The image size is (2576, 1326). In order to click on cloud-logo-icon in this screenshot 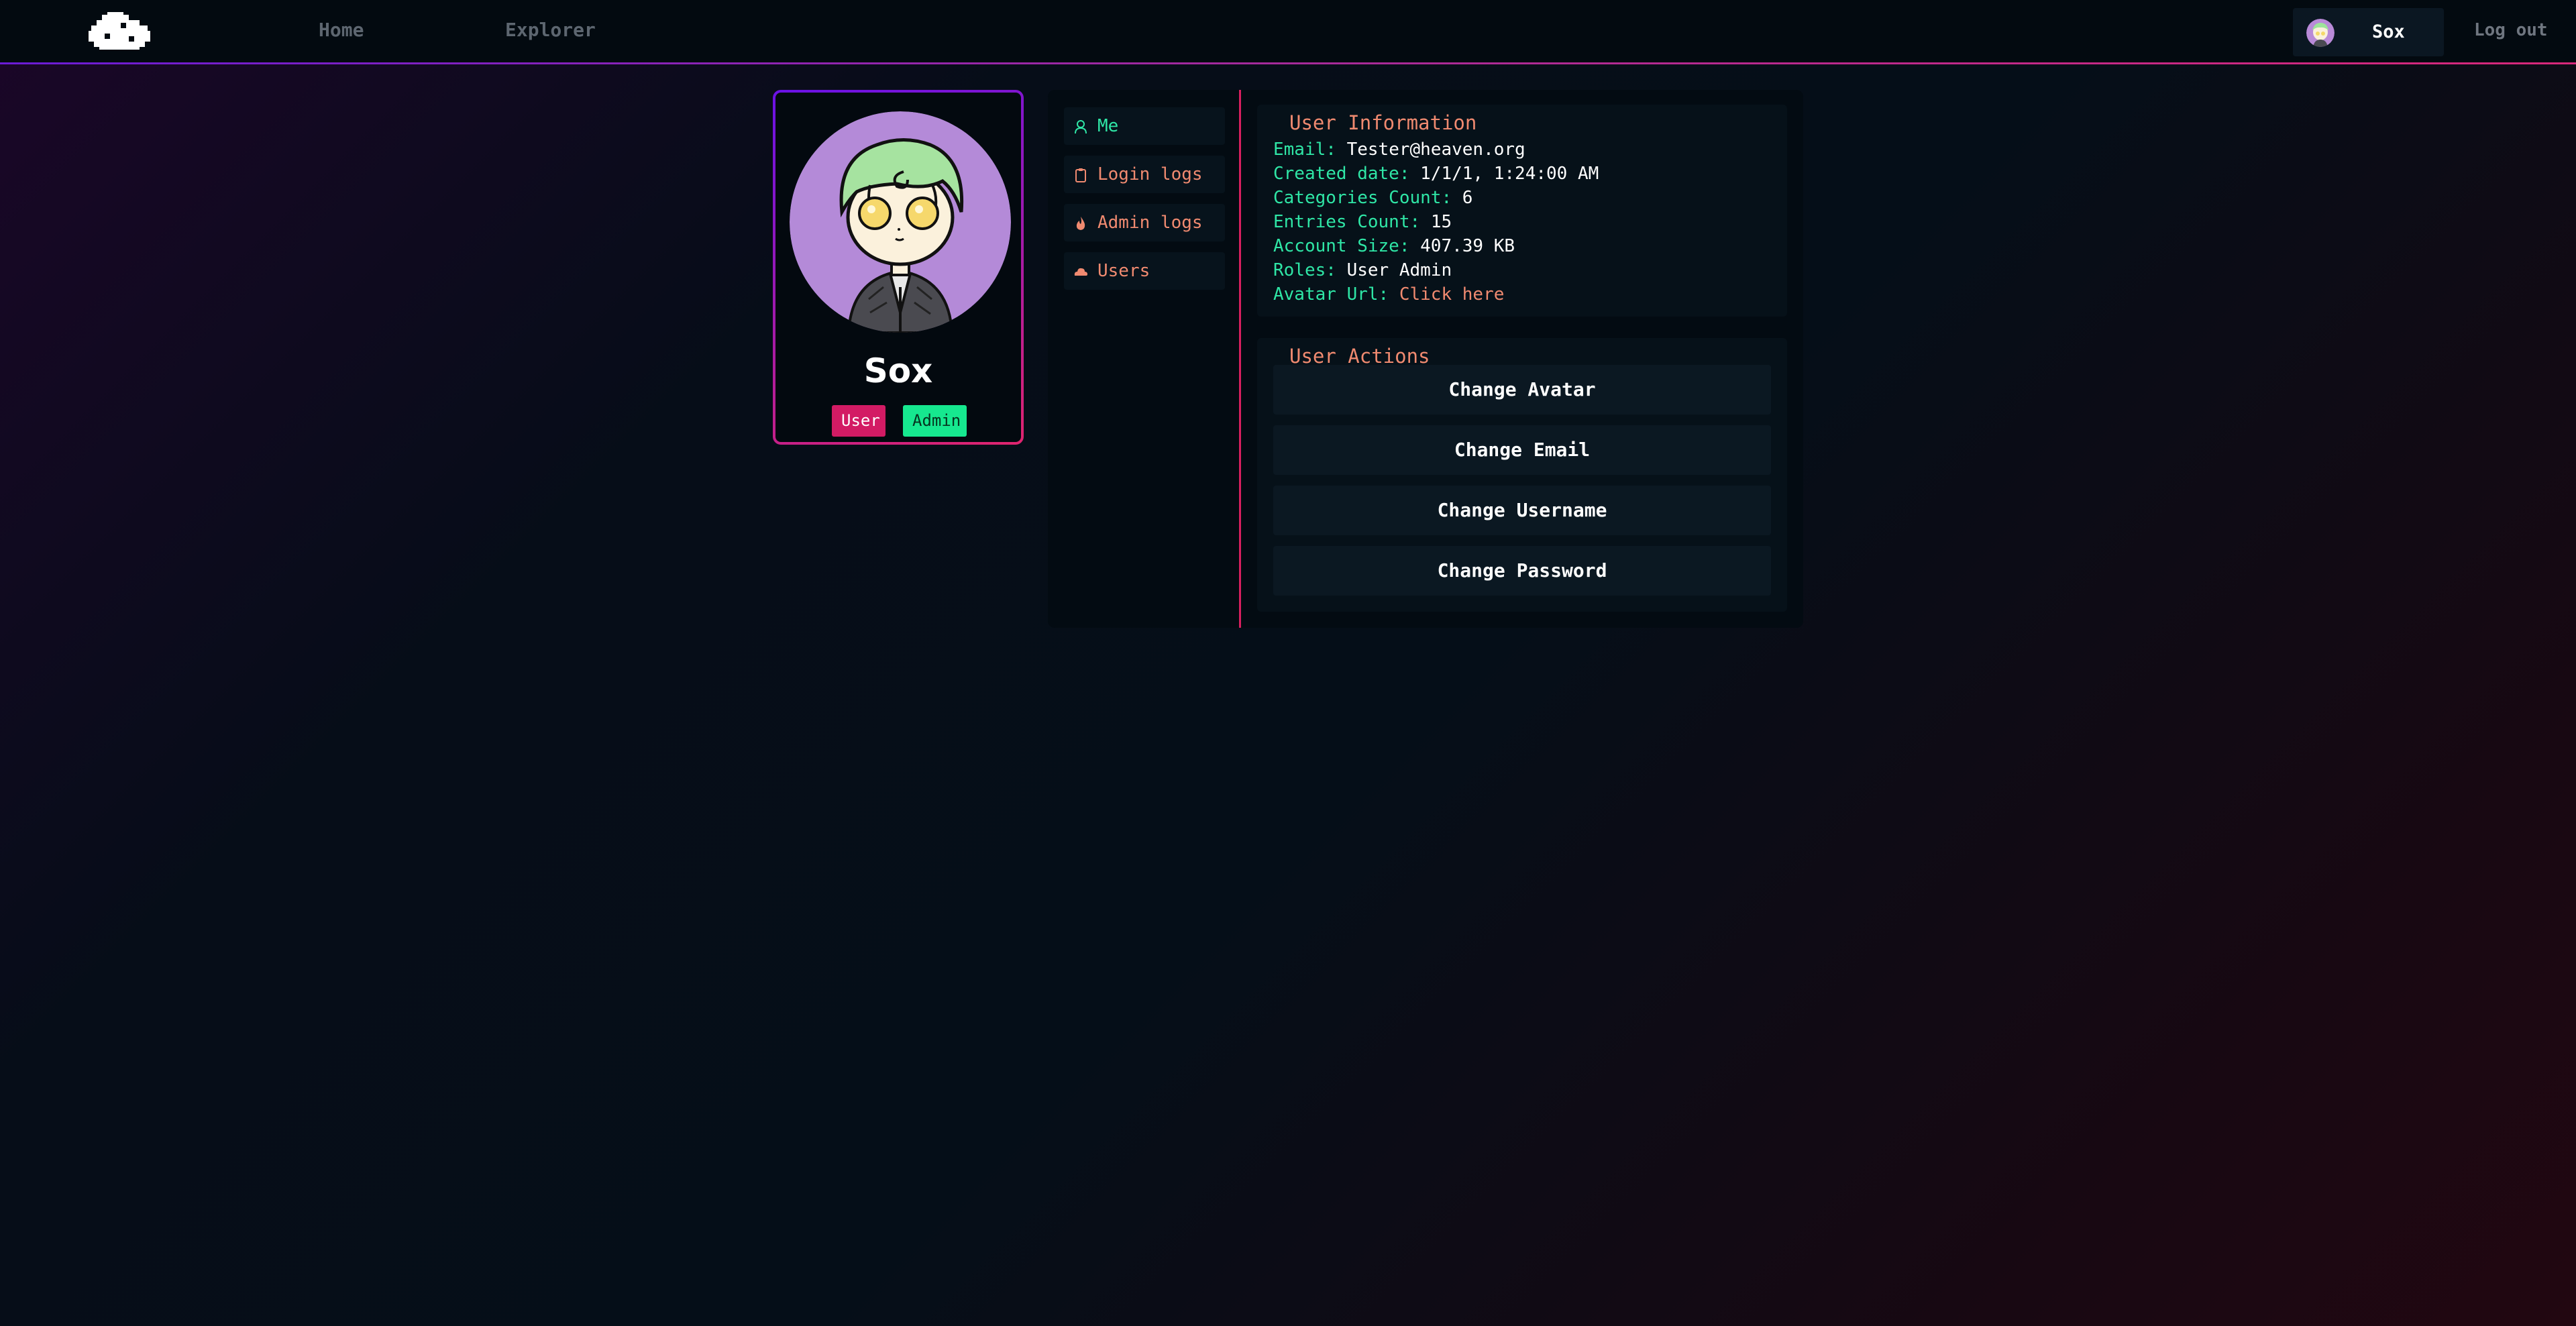, I will do `click(119, 32)`.